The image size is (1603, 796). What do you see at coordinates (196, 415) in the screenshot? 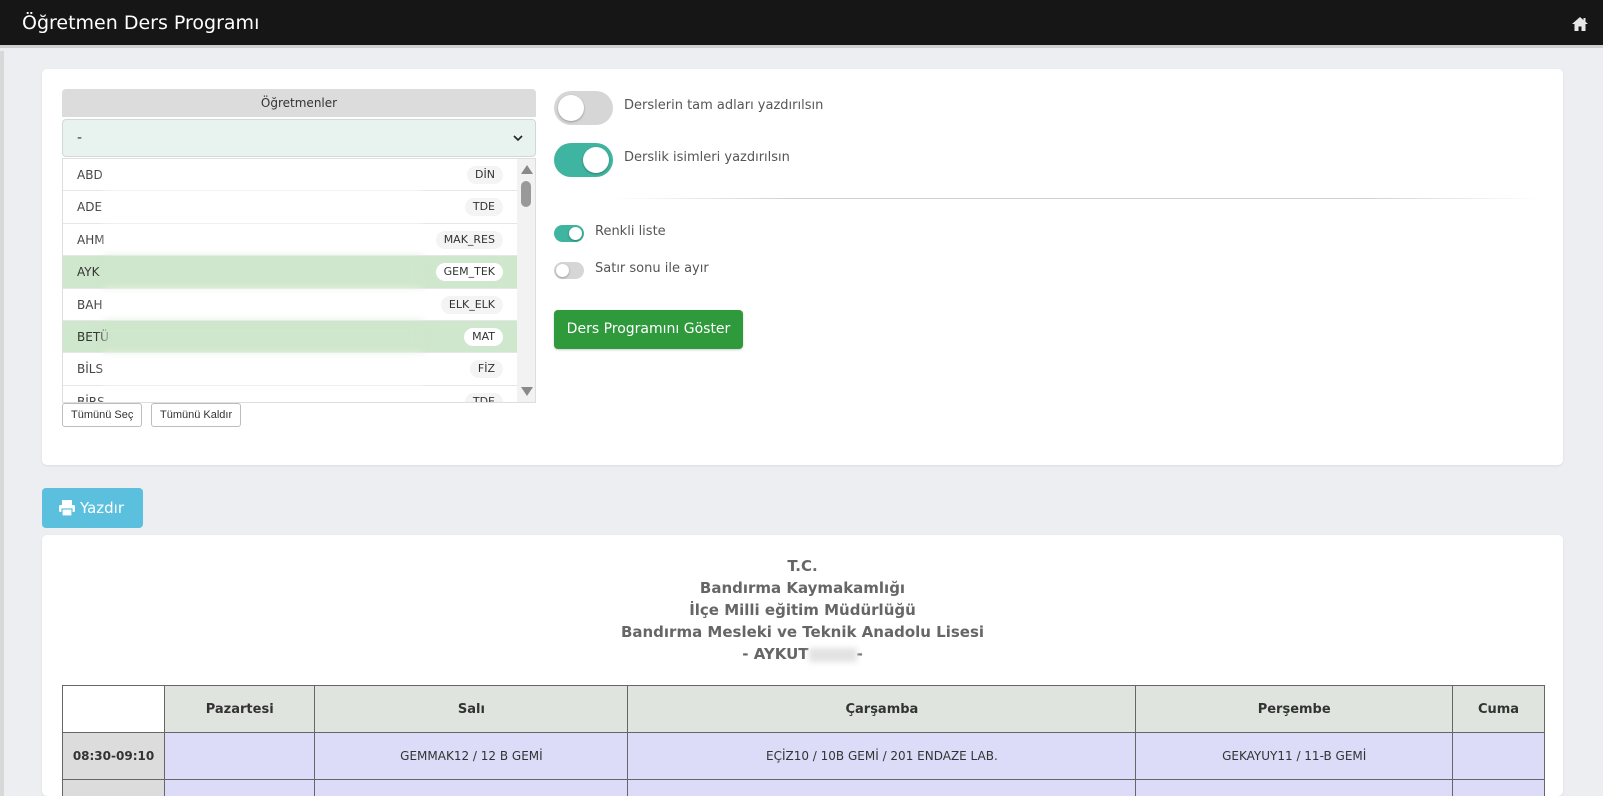
I see `clear-all-button: Tümünü Kaldır` at bounding box center [196, 415].